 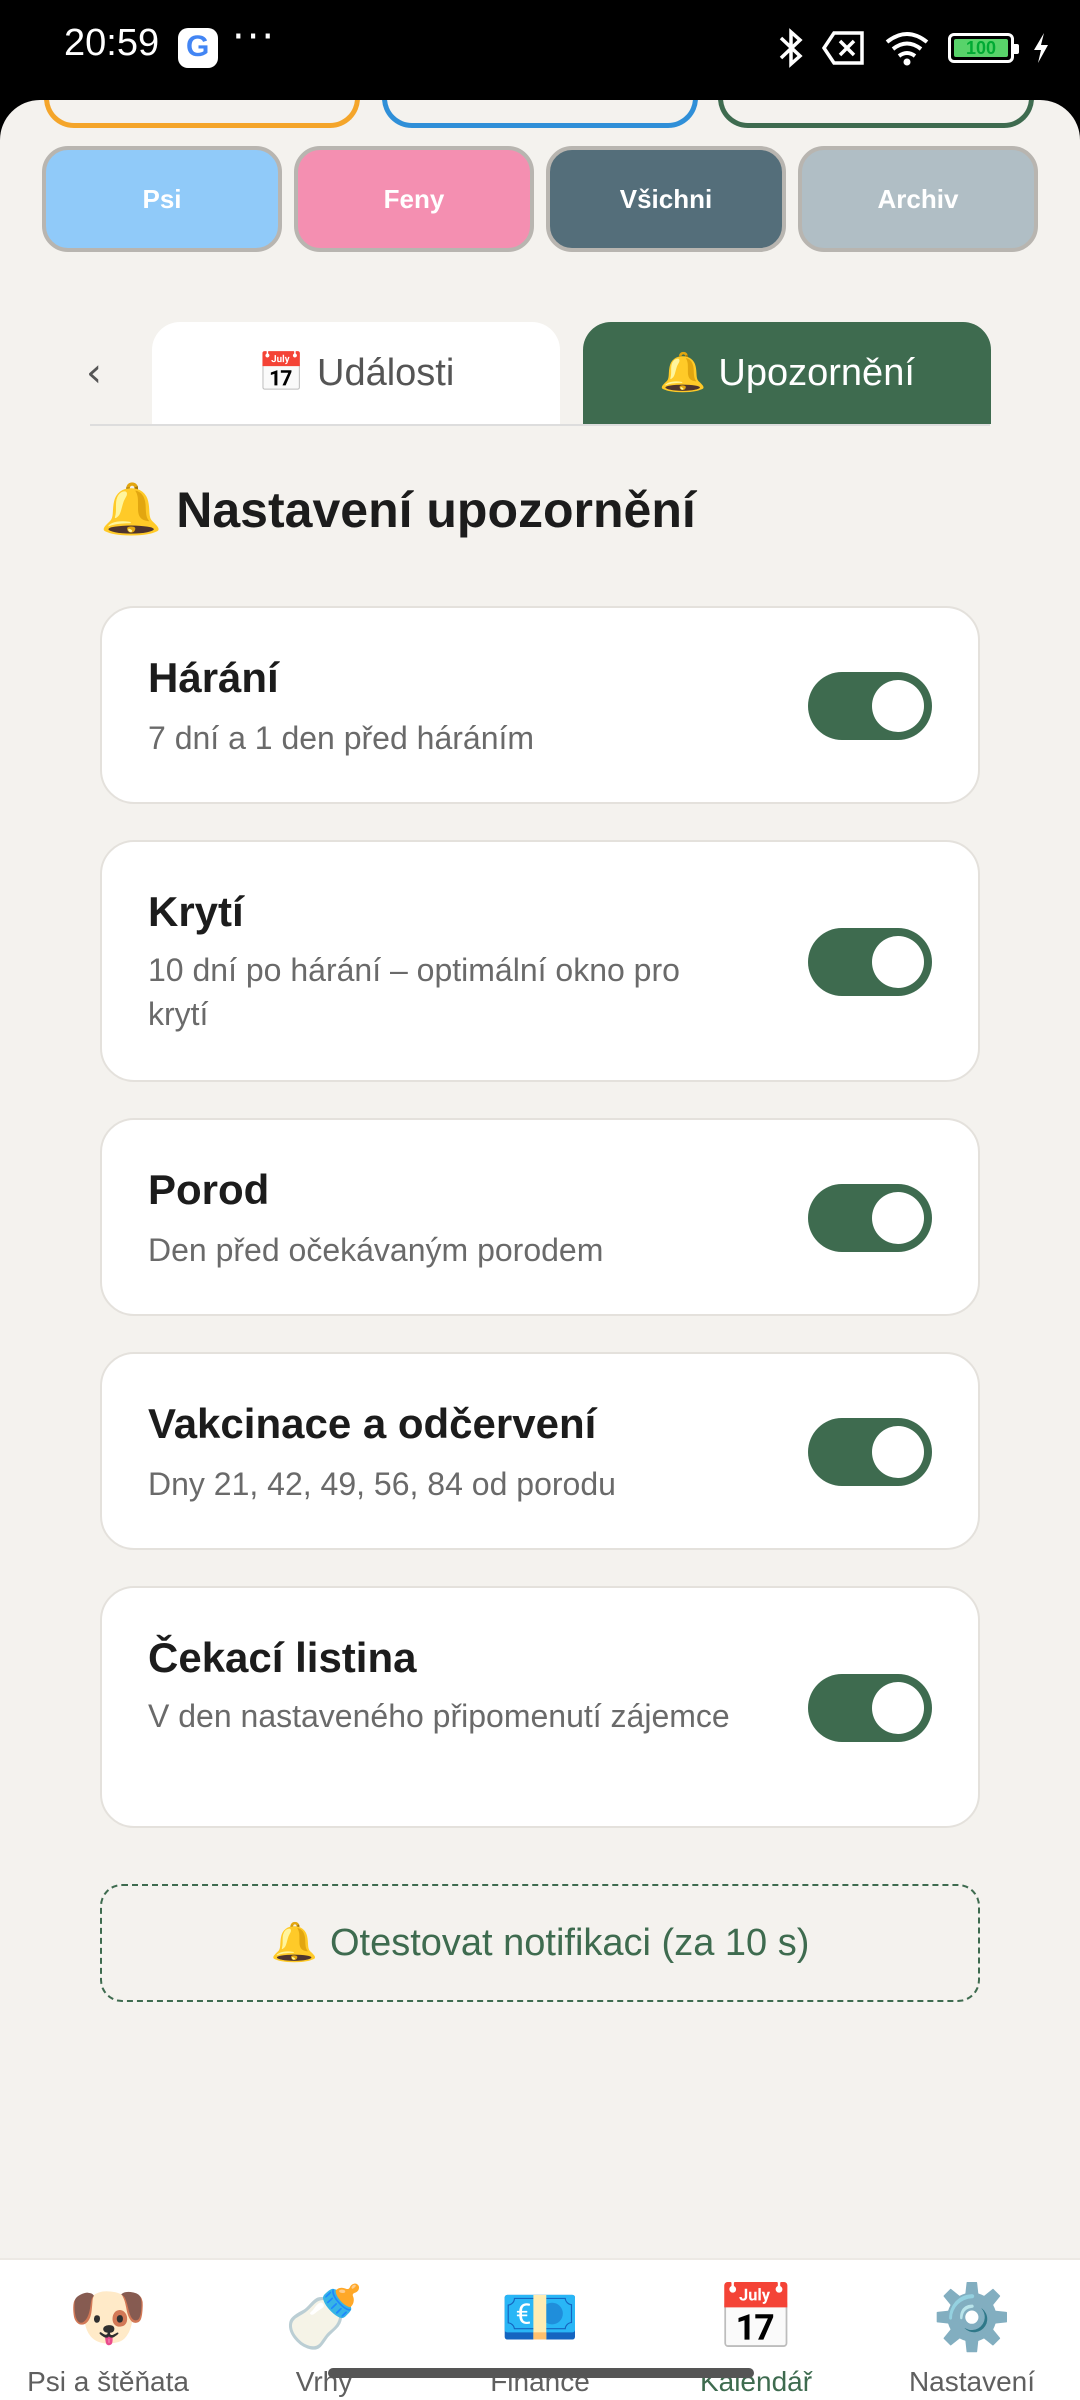 I want to click on toggle-vakcinace, so click(x=870, y=1452).